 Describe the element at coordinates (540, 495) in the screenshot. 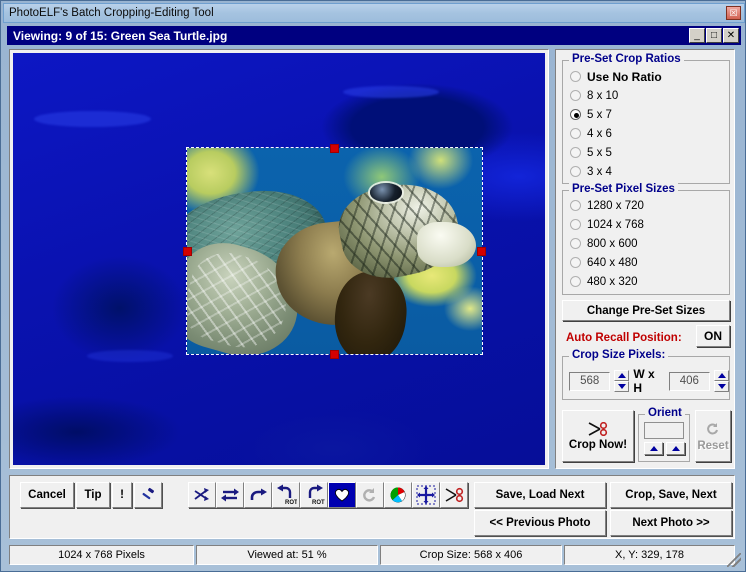

I see `save-load-next-button: Save, Load Next` at that location.